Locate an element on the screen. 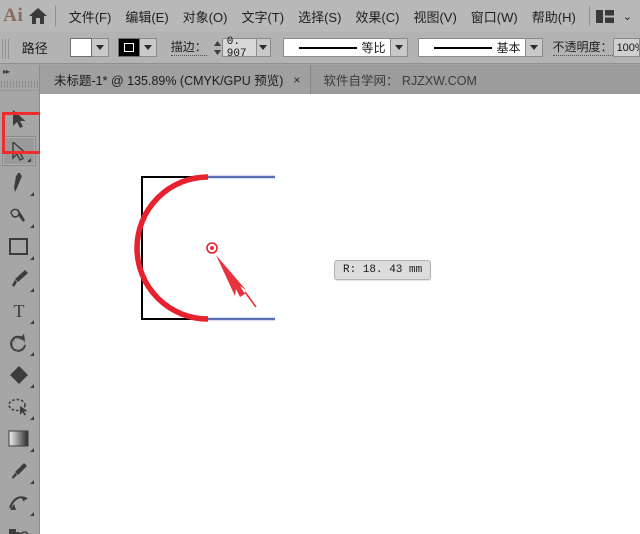 Image resolution: width=640 pixels, height=534 pixels. control-bar: 路径 描边： 0. 907 等比 基本 不透明度： 100 is located at coordinates (320, 48).